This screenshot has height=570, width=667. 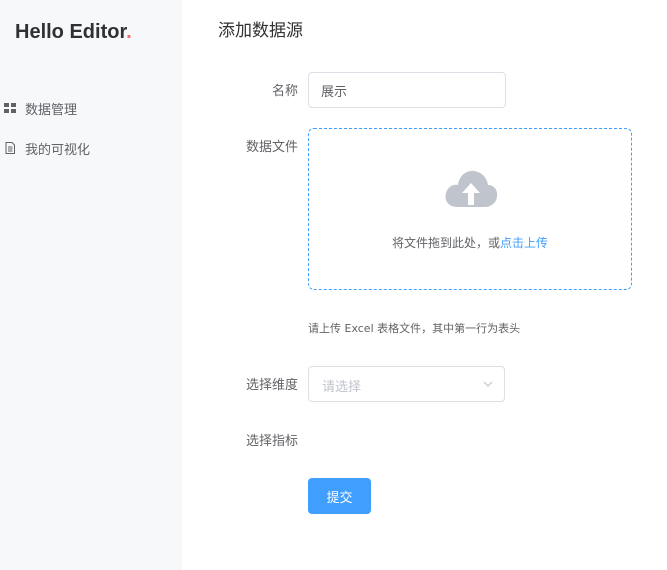 I want to click on sidebar-item-data-management: 数据管理, so click(x=38, y=108).